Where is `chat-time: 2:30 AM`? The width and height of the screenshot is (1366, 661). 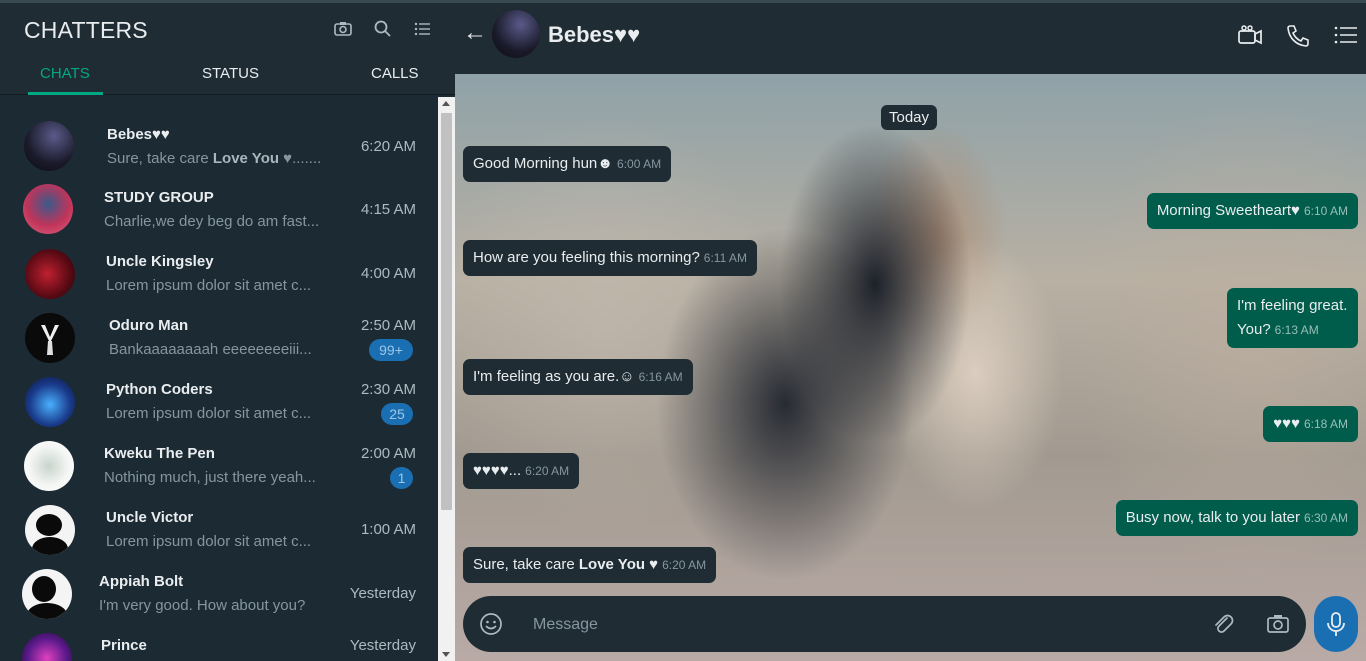 chat-time: 2:30 AM is located at coordinates (388, 389).